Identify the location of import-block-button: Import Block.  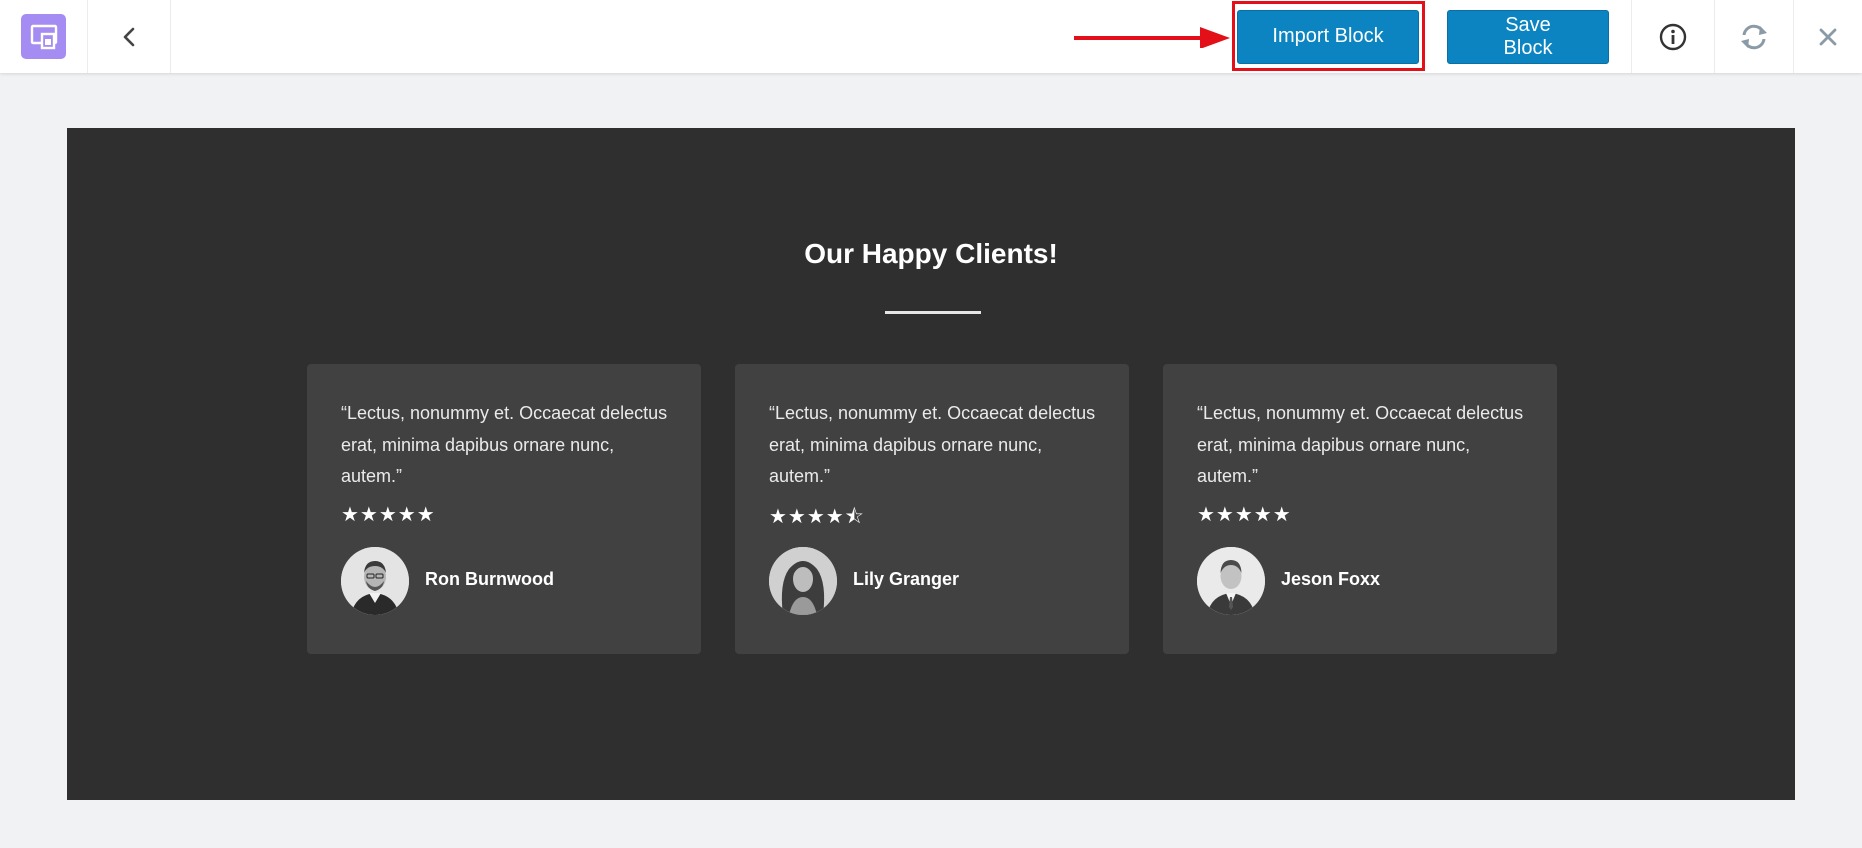
(1328, 36).